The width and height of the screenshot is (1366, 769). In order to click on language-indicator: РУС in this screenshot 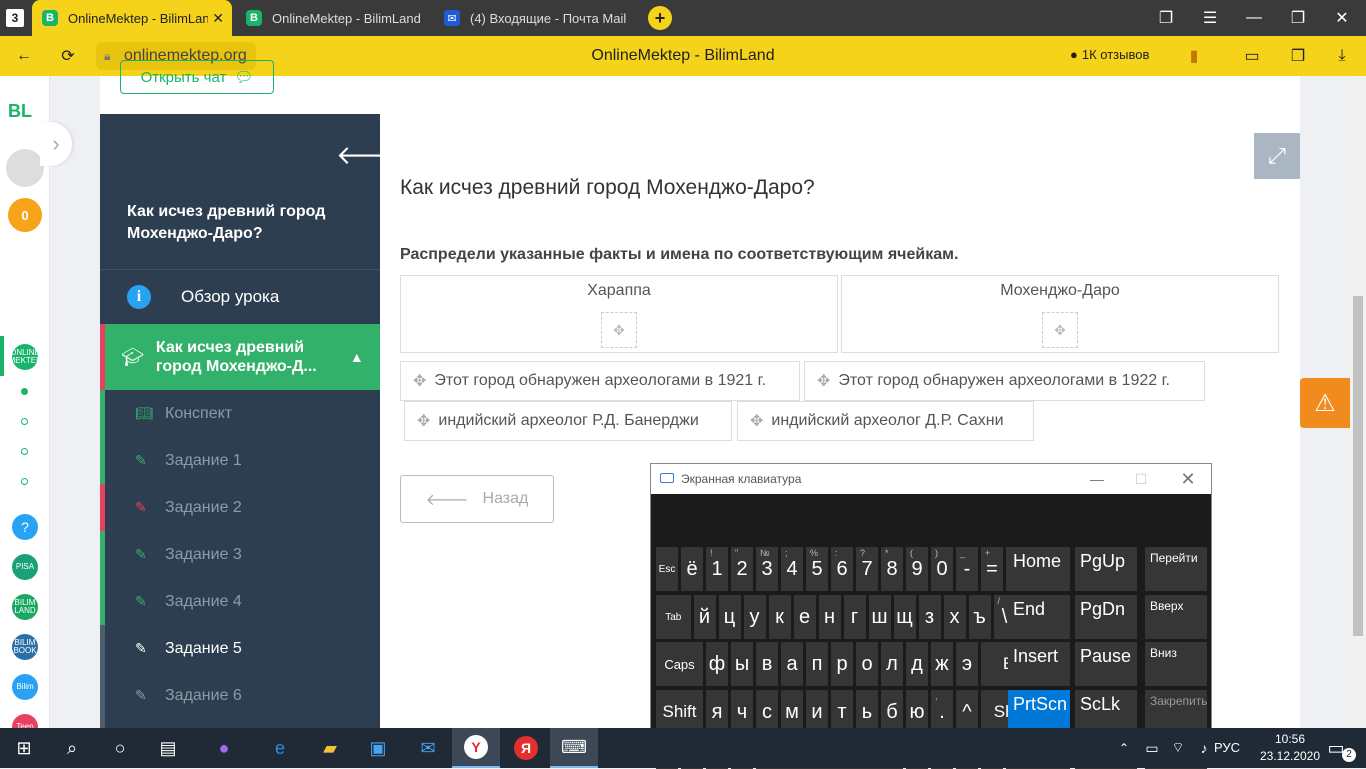, I will do `click(1227, 747)`.